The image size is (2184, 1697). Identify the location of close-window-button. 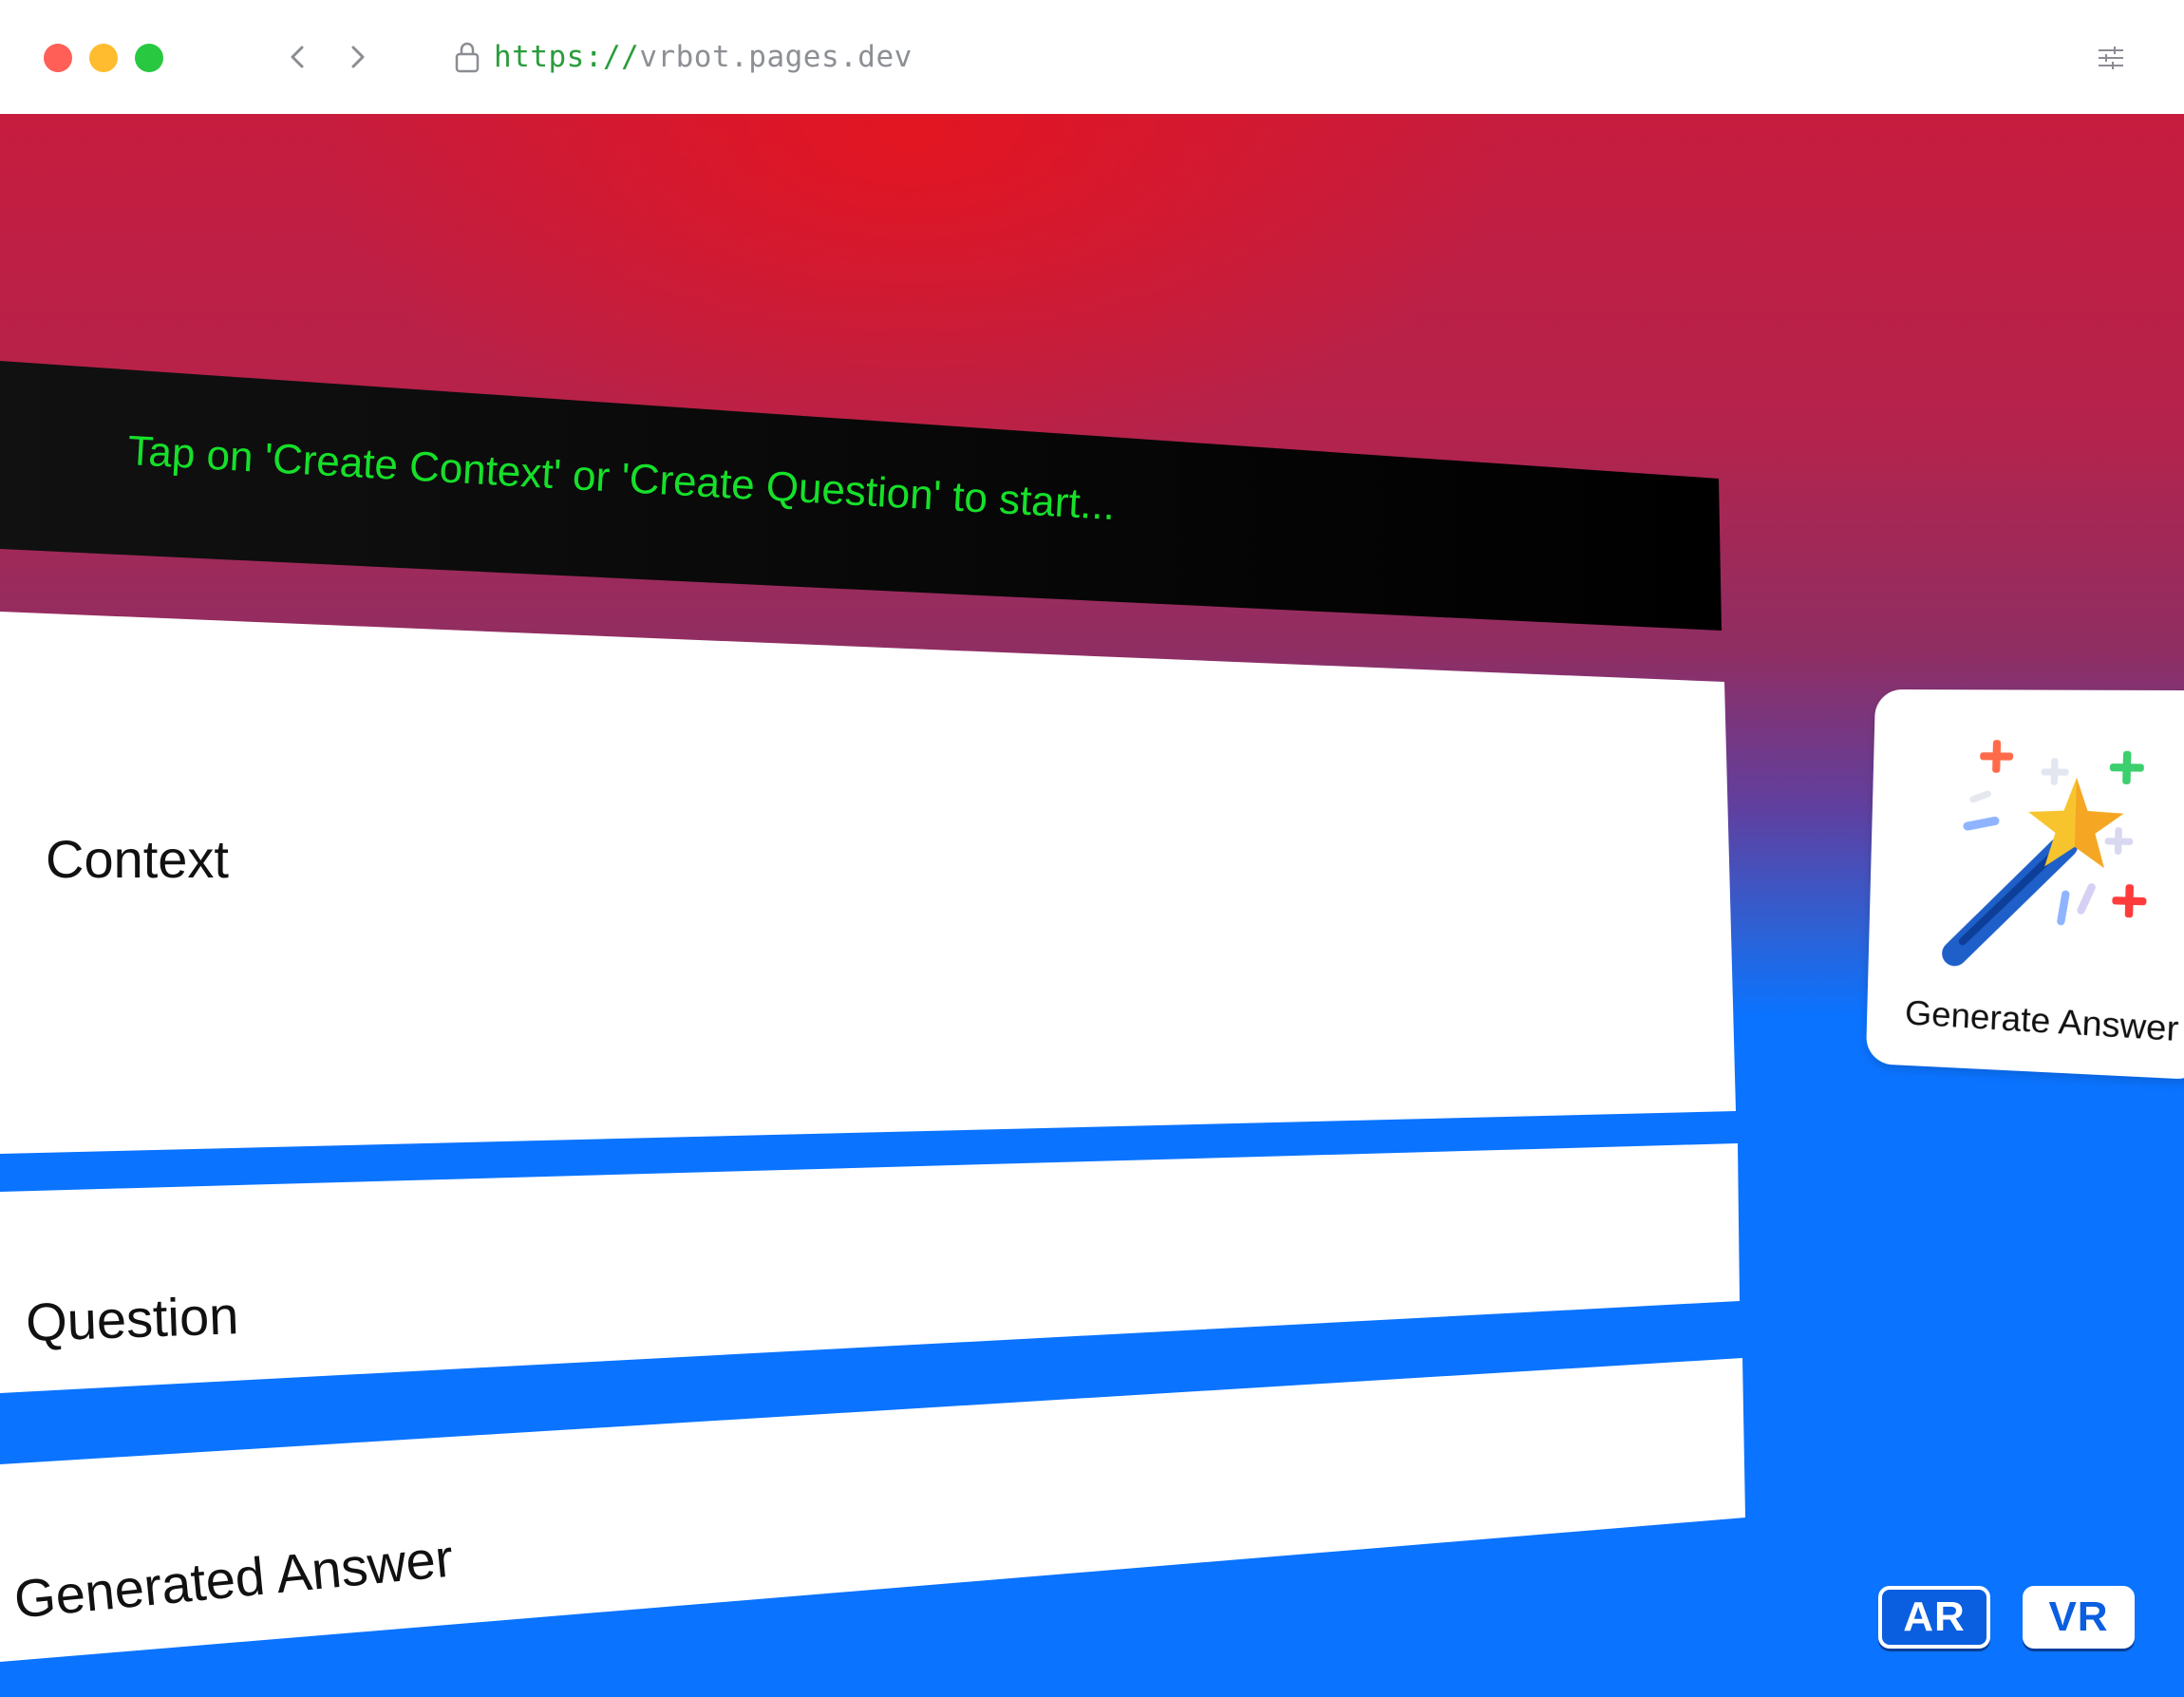
(58, 58).